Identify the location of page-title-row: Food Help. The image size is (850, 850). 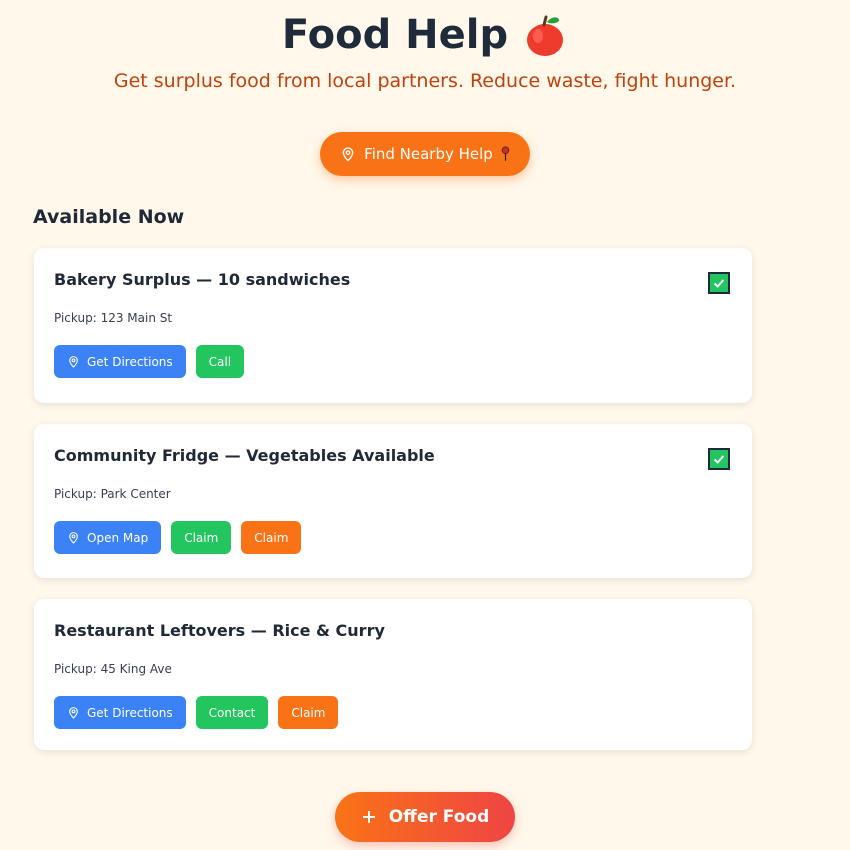
(425, 35).